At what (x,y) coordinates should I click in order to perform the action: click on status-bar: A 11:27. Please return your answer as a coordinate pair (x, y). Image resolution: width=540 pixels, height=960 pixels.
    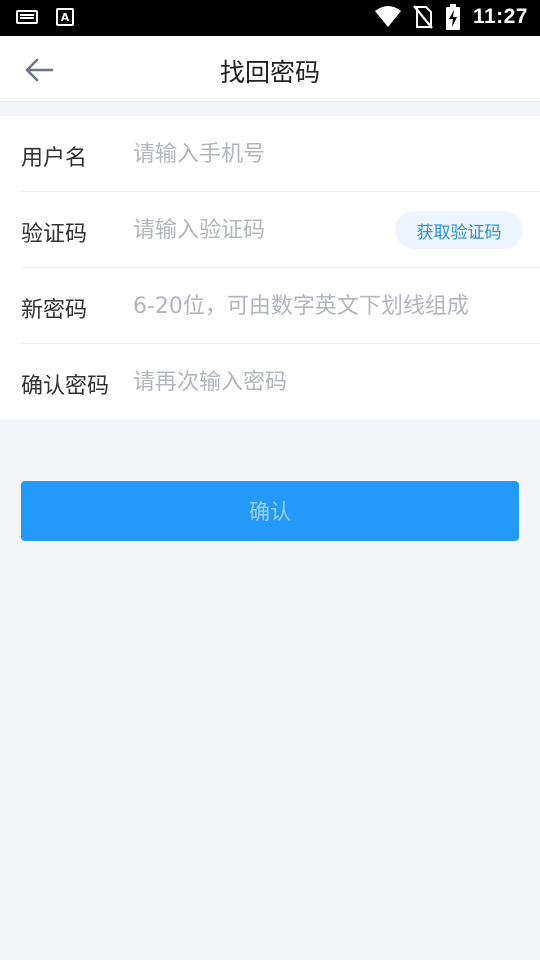
    Looking at the image, I should click on (270, 18).